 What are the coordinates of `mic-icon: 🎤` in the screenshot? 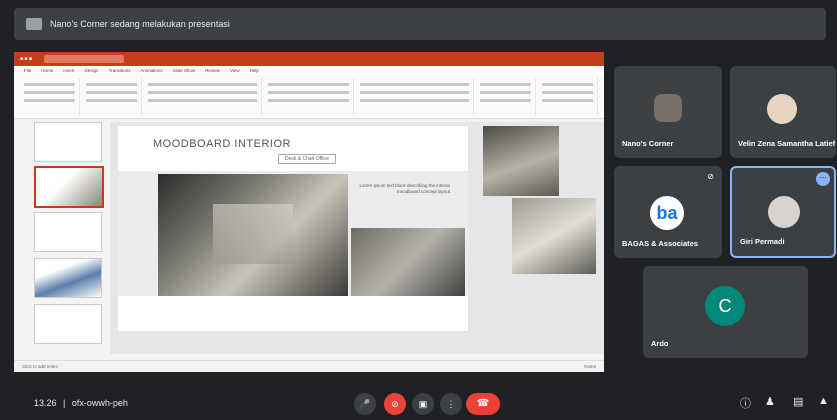 It's located at (365, 404).